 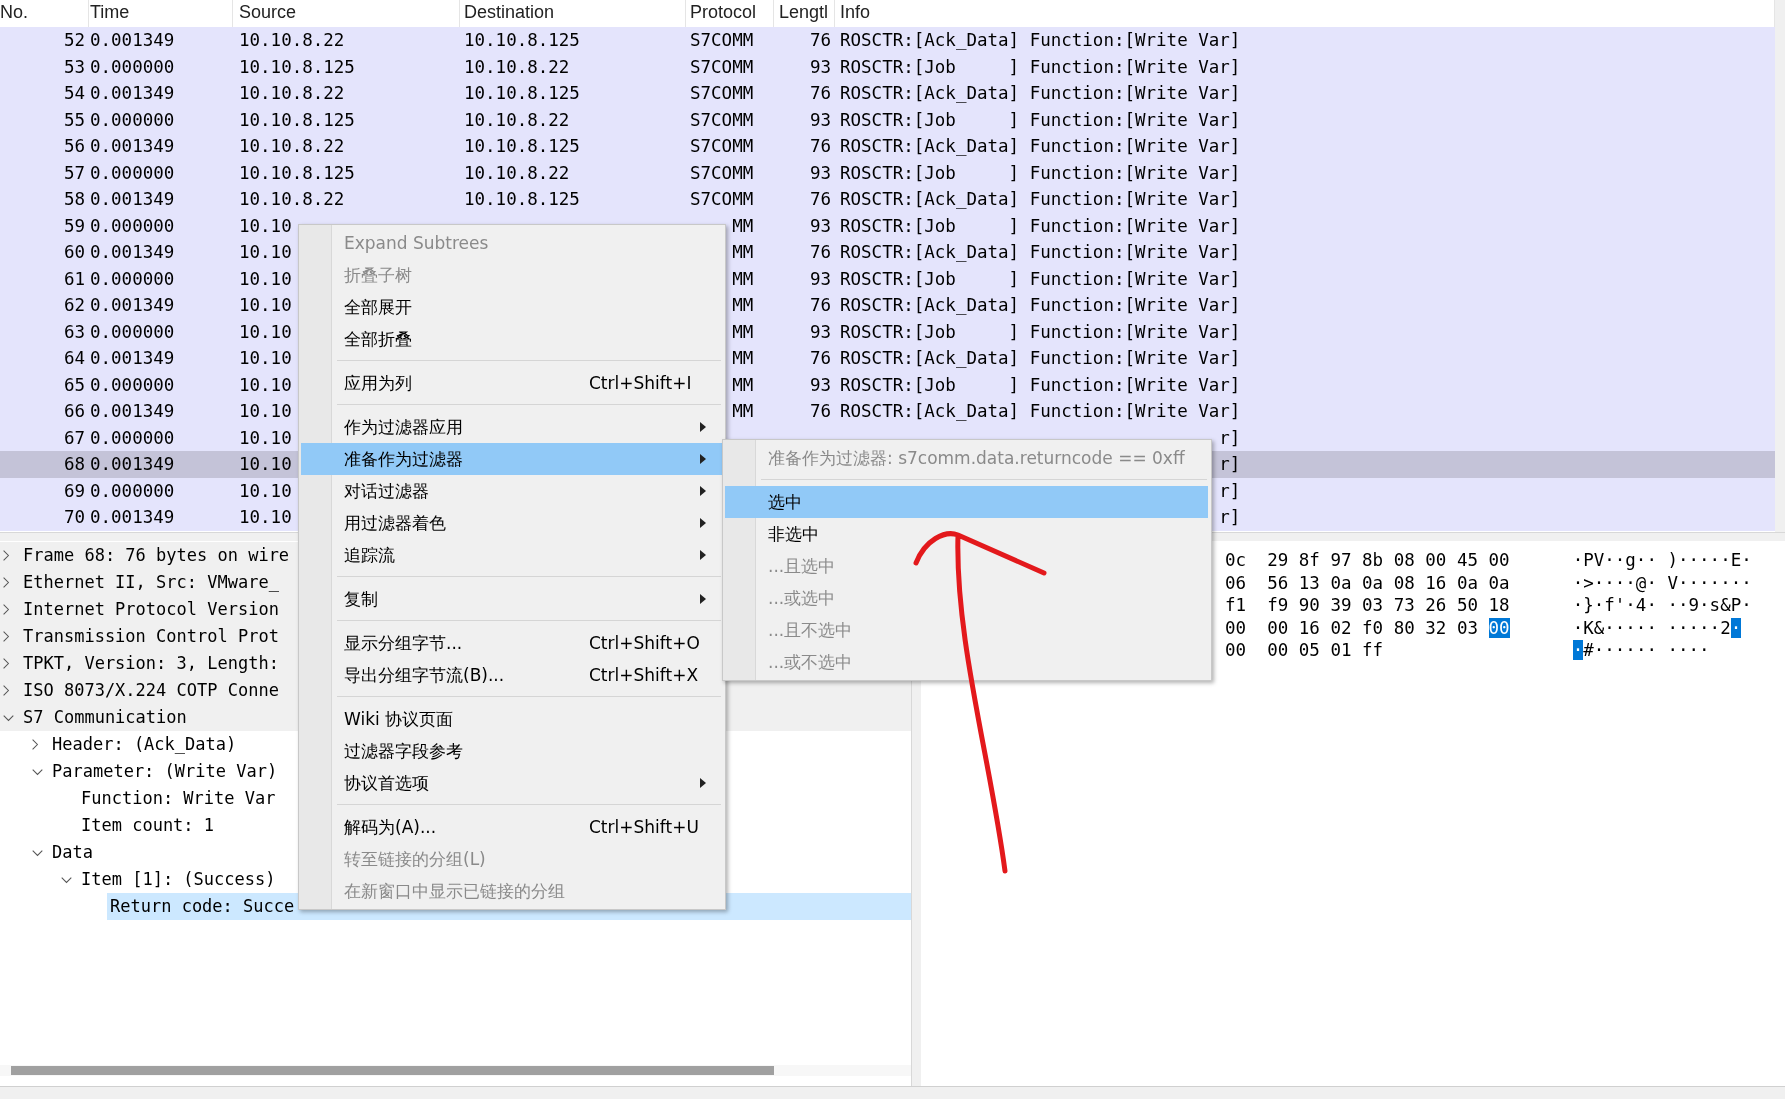 What do you see at coordinates (1662, 605) in the screenshot?
I see `hex-ascii: ·}·f'·4· ··9·s&P·` at bounding box center [1662, 605].